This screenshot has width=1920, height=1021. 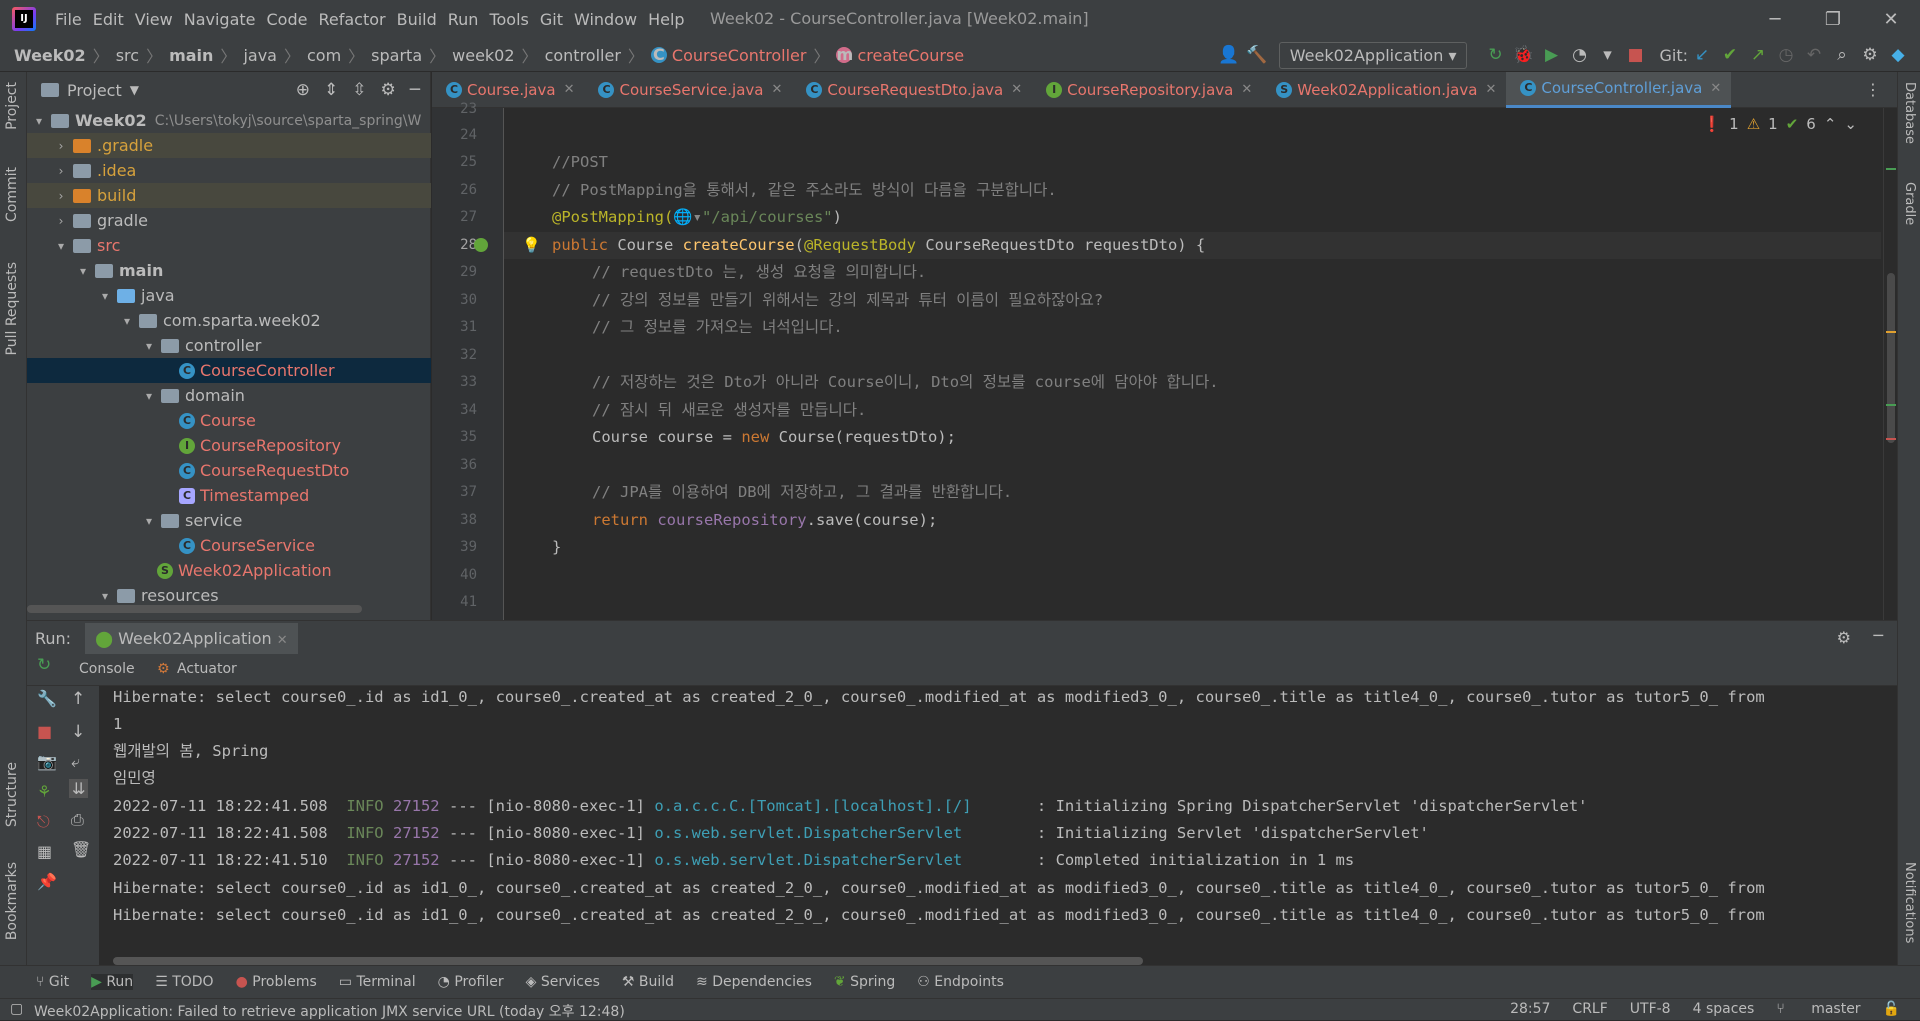 I want to click on notifications-tool-tab: Notifications, so click(x=1909, y=902).